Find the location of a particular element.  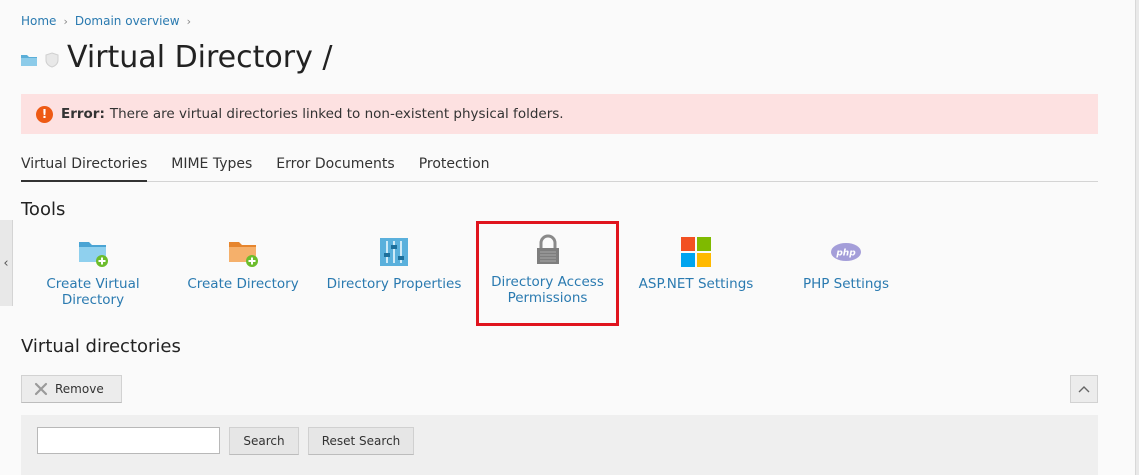

tool-label-line1: Directory Access is located at coordinates (547, 282).